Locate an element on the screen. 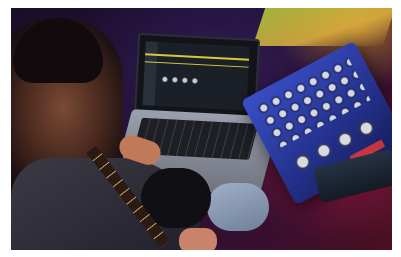  software-highlight-line is located at coordinates (196, 64).